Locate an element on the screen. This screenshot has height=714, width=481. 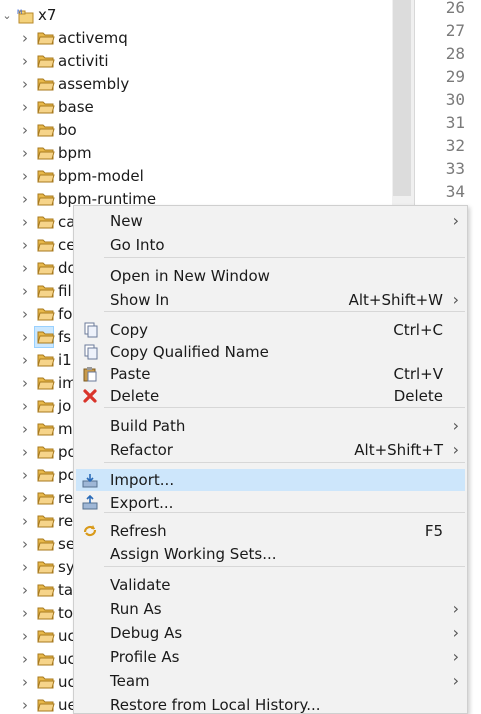
tree-item-label: base is located at coordinates (76, 107).